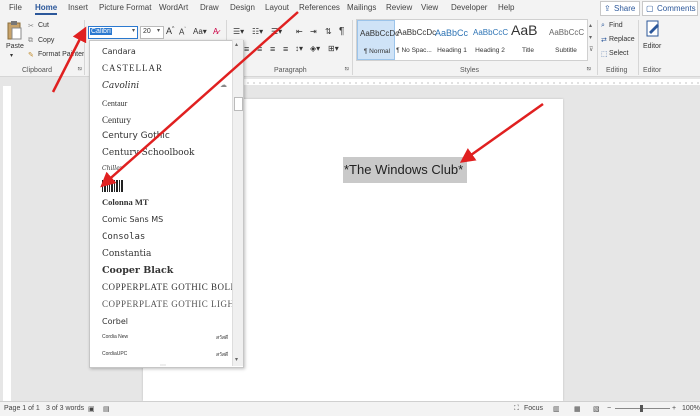 The image size is (700, 416). Describe the element at coordinates (328, 31) in the screenshot. I see `sort-icon: ⇅` at that location.